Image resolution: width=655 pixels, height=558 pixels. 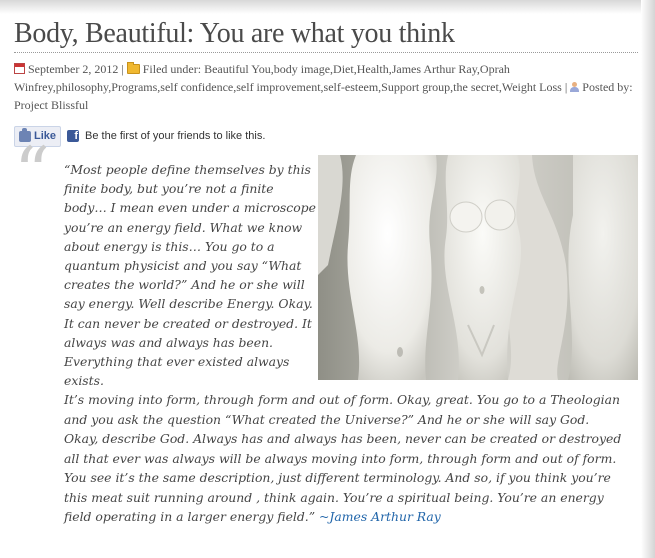 I want to click on author-icon, so click(x=575, y=87).